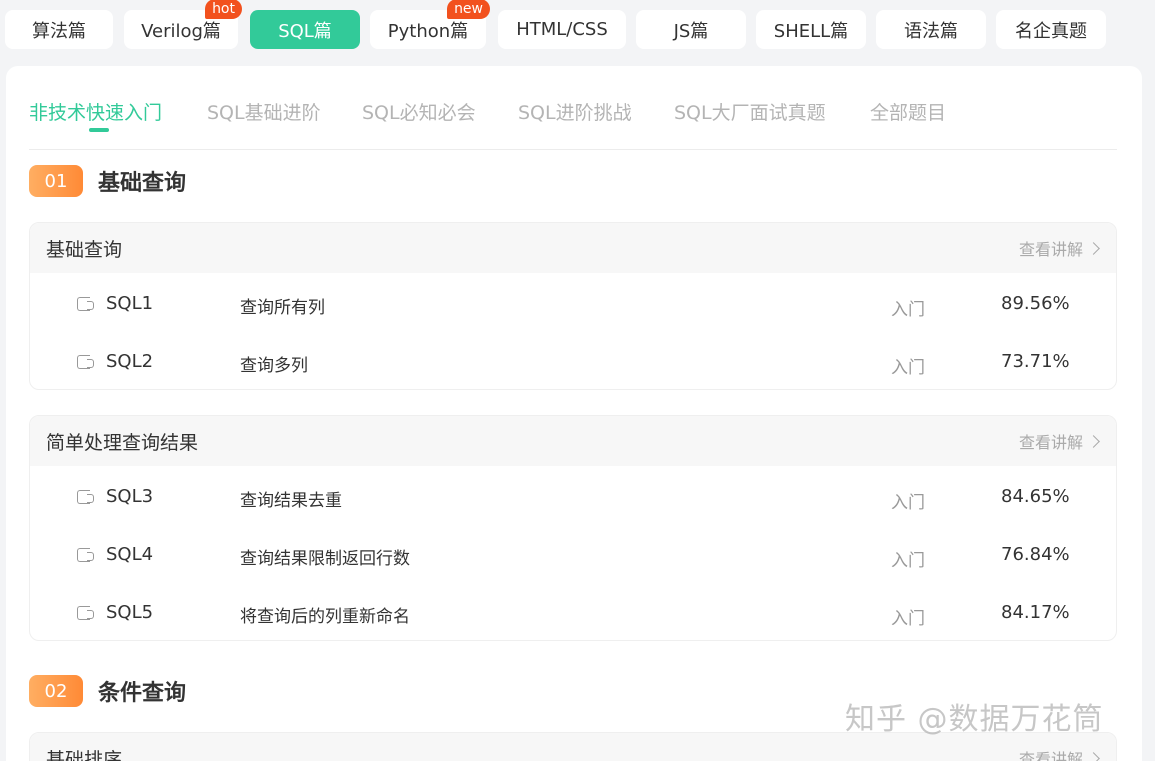 The height and width of the screenshot is (761, 1155). I want to click on section-header-01: 01 基础查询, so click(107, 181).